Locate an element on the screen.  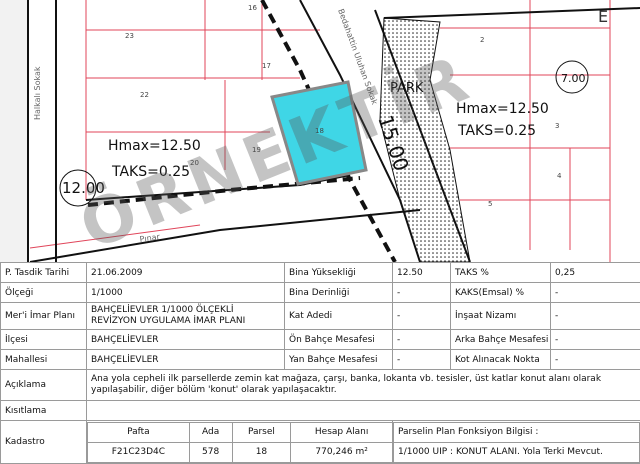
label-kat-adedi: Kat Adedi is located at coordinates (339, 316).